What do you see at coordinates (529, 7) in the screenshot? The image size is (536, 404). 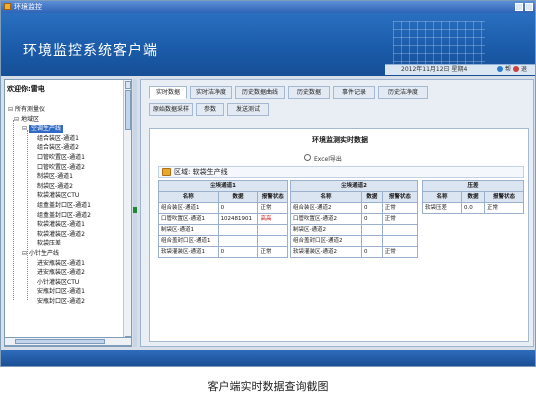 I see `maximize-button` at bounding box center [529, 7].